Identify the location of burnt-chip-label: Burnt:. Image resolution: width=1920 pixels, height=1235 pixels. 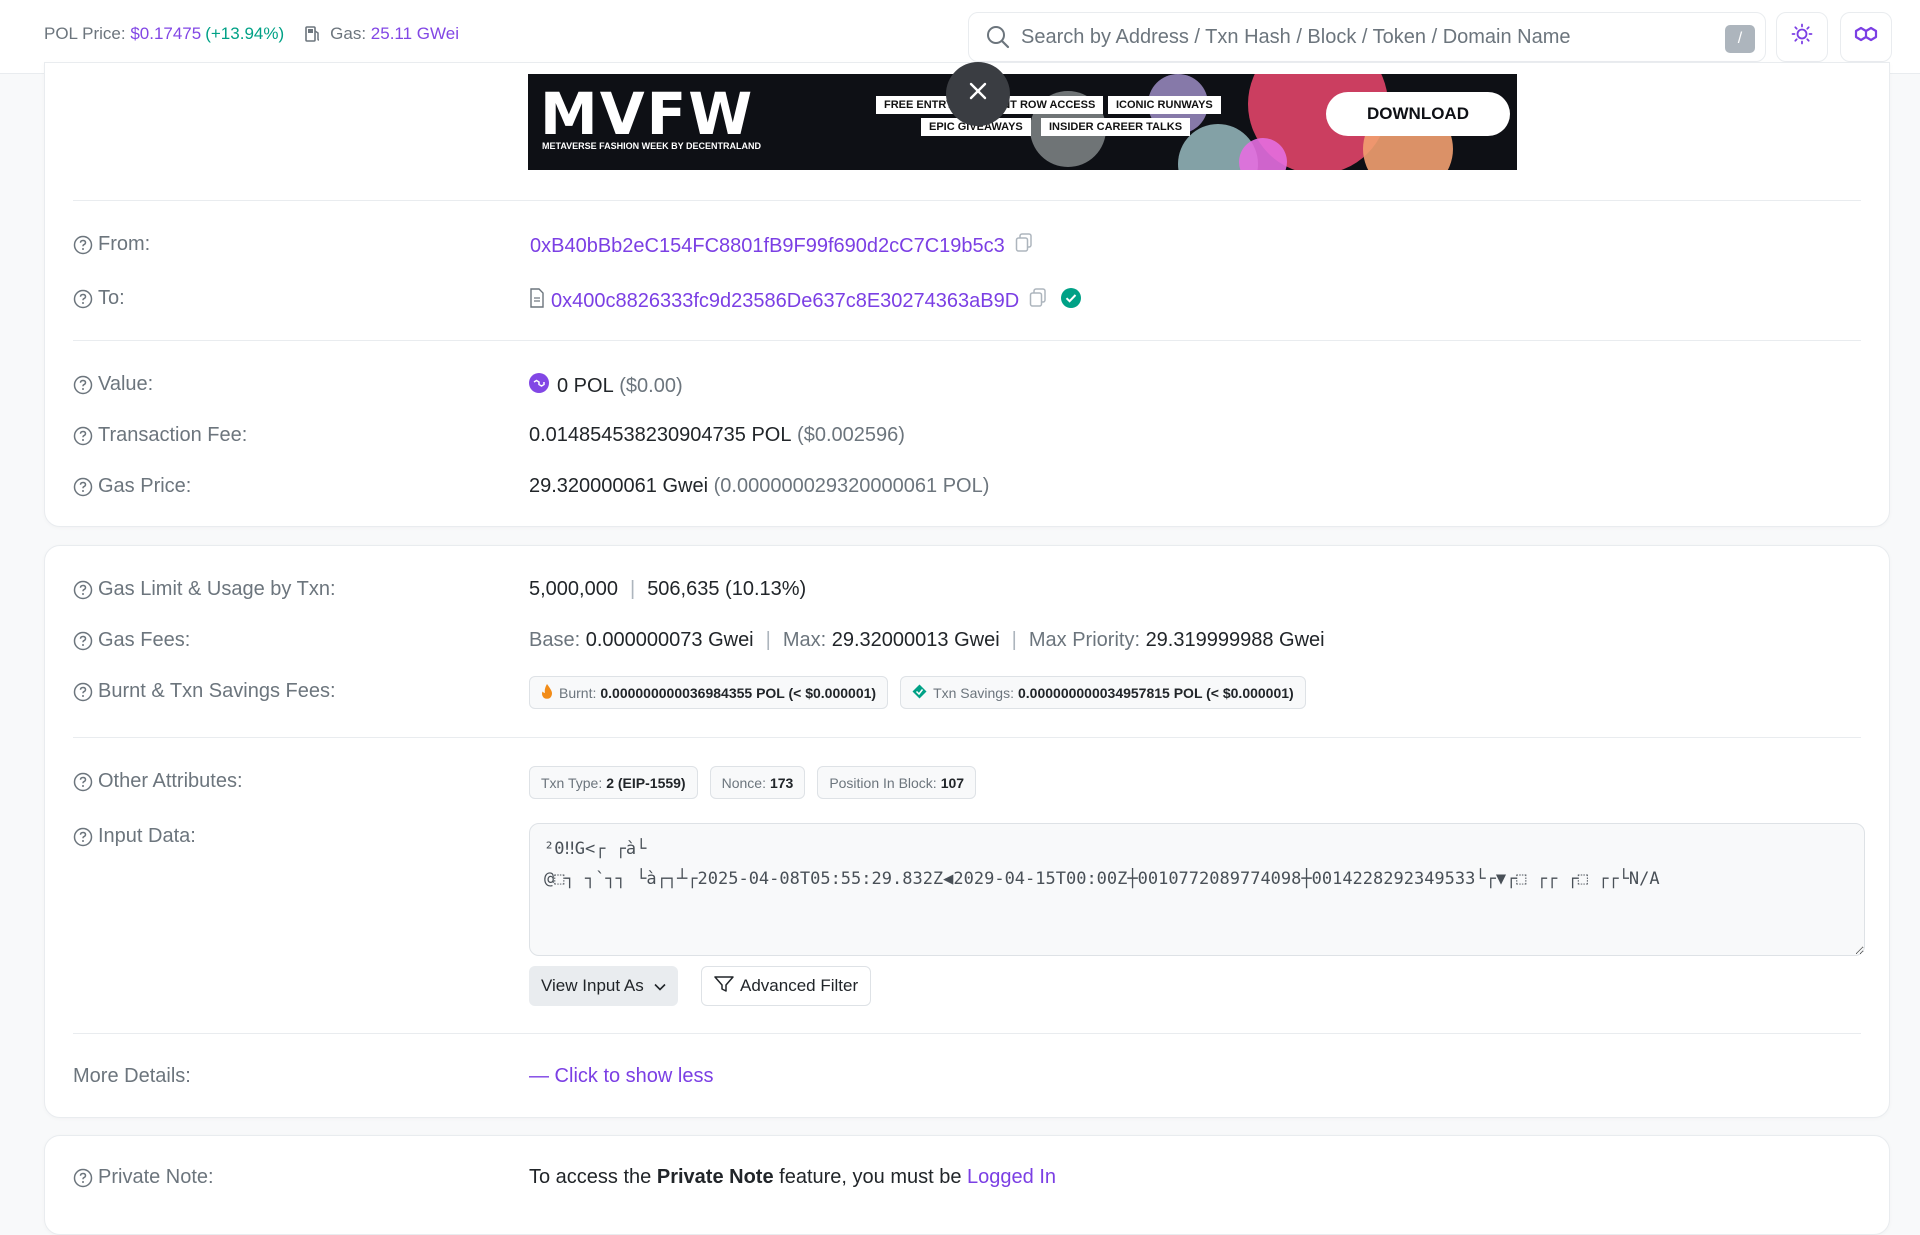
(578, 692).